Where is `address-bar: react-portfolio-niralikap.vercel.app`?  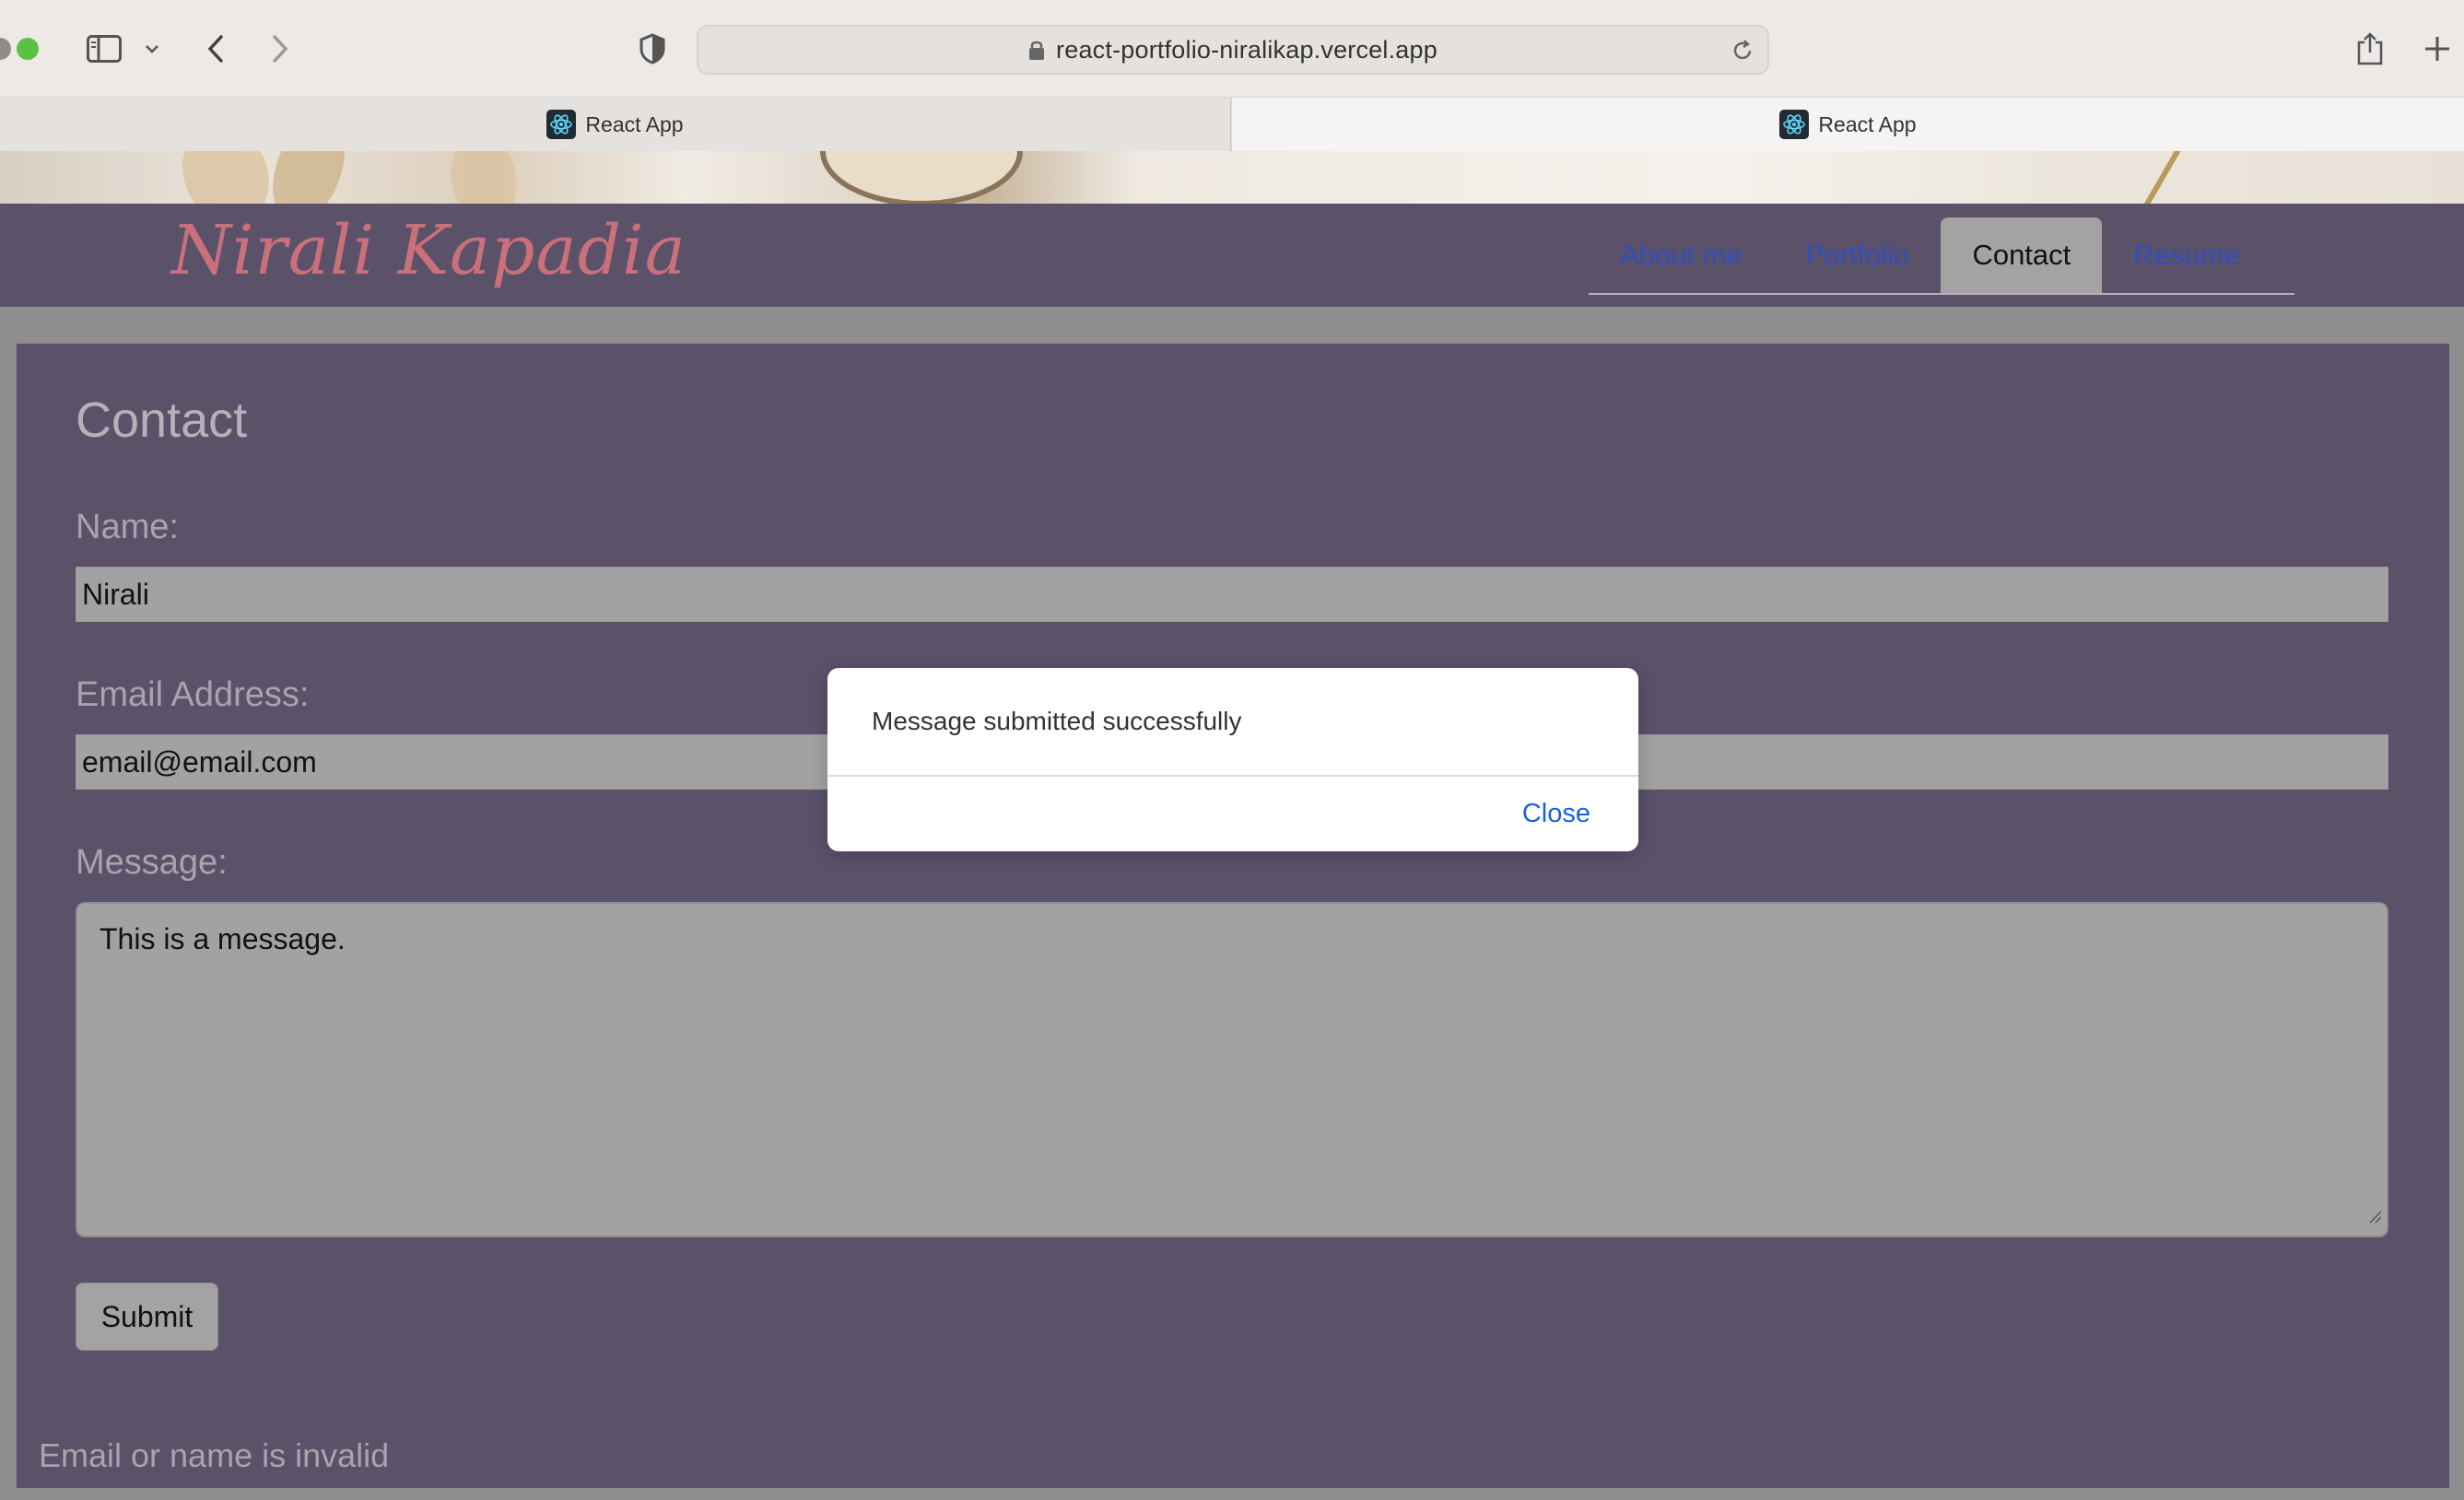 address-bar: react-portfolio-niralikap.vercel.app is located at coordinates (1233, 50).